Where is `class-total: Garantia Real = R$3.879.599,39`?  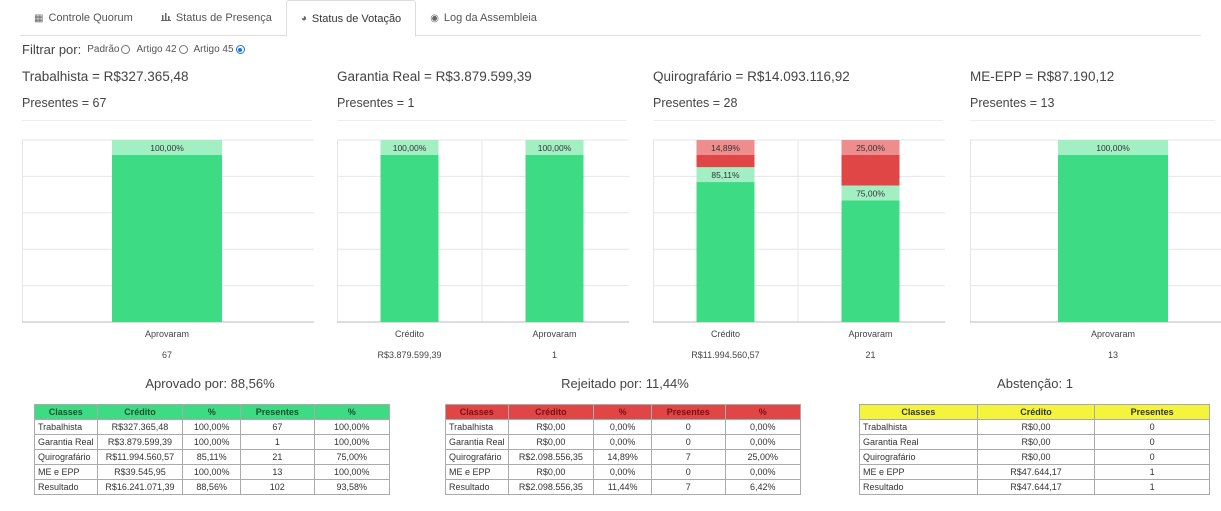 class-total: Garantia Real = R$3.879.599,39 is located at coordinates (434, 76).